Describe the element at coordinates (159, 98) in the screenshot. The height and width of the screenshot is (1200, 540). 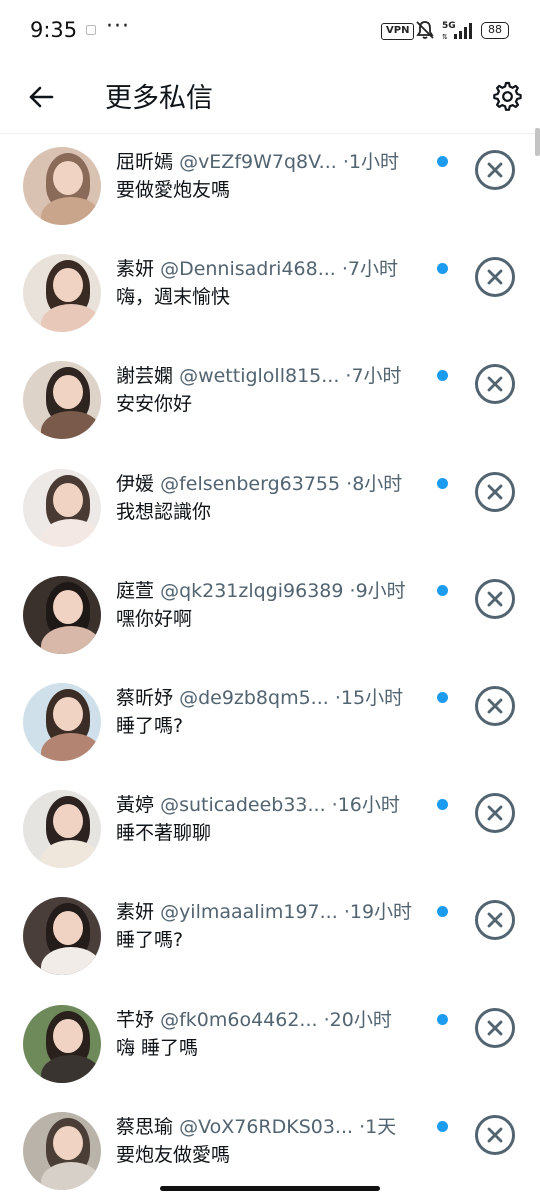
I see `page-title: 更多私信` at that location.